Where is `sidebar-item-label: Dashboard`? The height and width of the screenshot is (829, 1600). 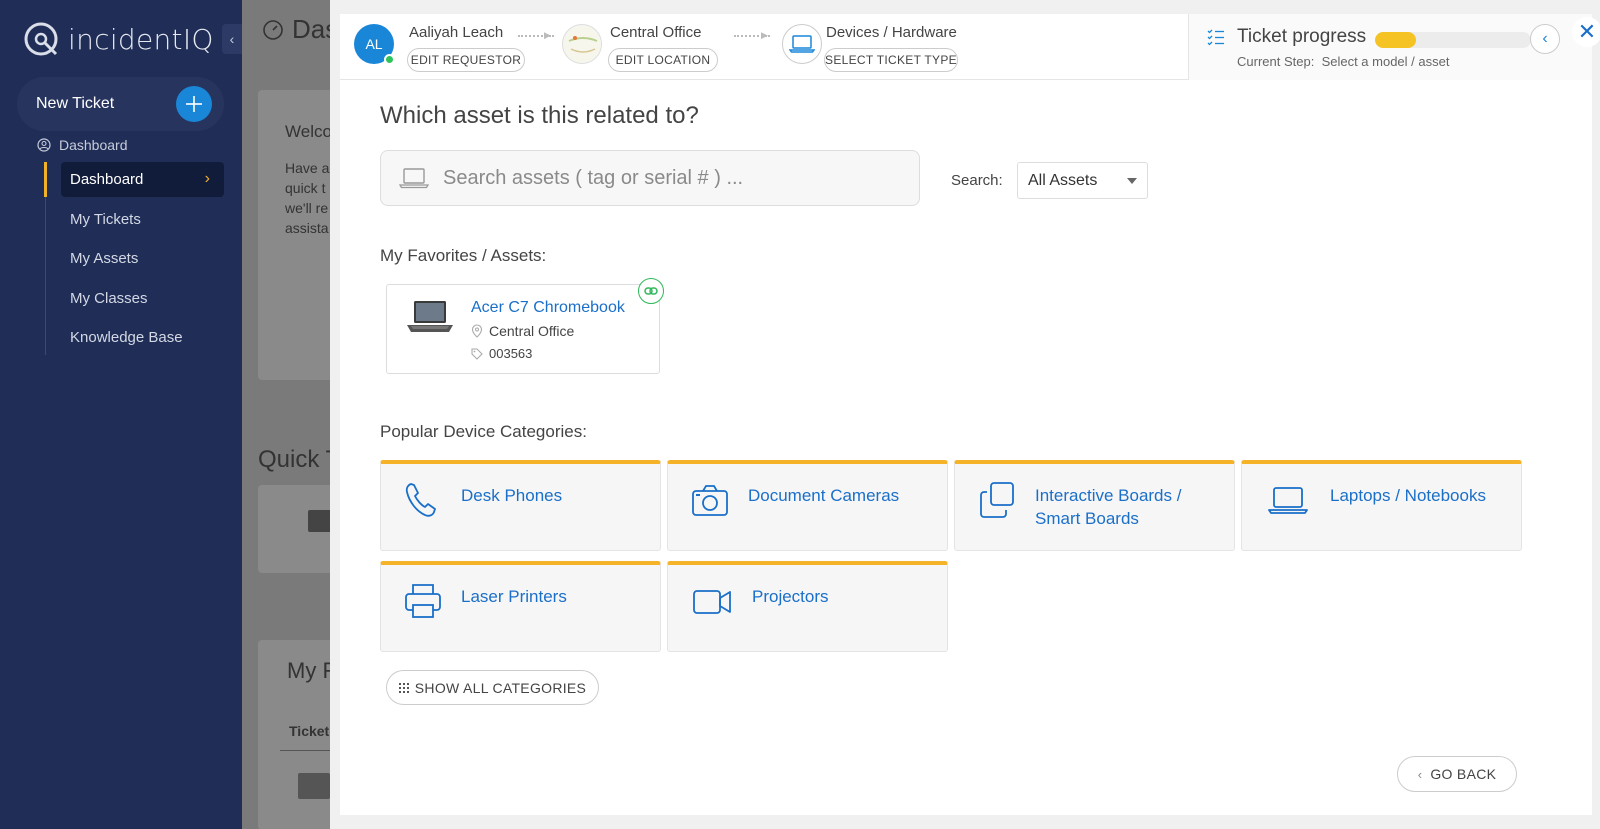 sidebar-item-label: Dashboard is located at coordinates (107, 179).